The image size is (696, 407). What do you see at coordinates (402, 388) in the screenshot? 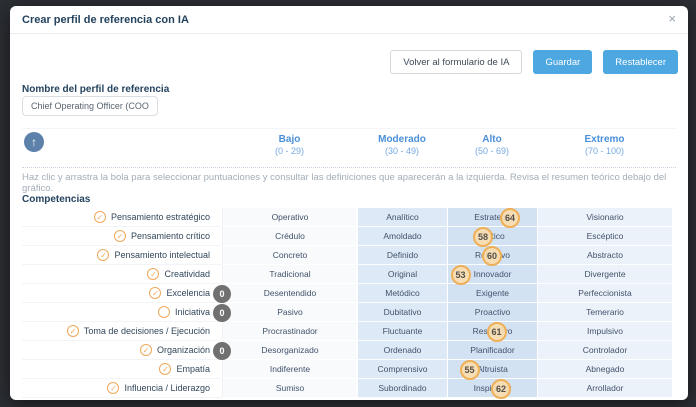
I see `term-cell-moderate: Subordinado` at bounding box center [402, 388].